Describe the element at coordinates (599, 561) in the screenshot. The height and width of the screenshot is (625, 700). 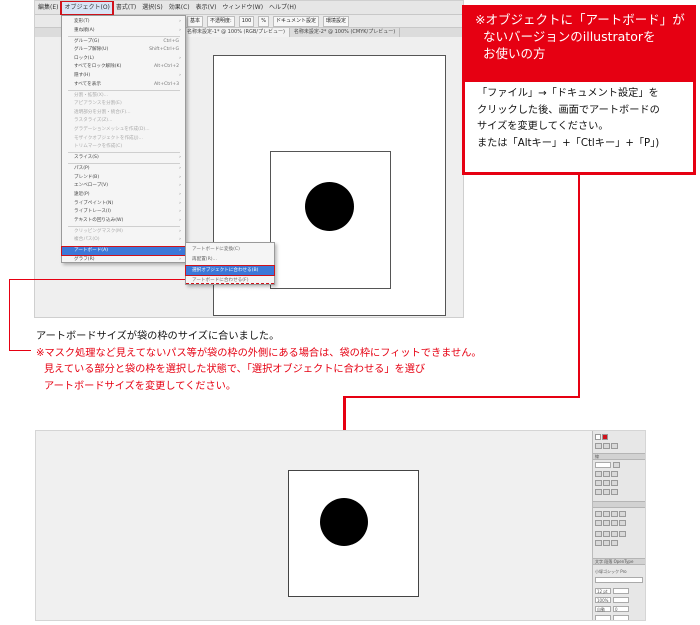
I see `tab-character: 文字` at that location.